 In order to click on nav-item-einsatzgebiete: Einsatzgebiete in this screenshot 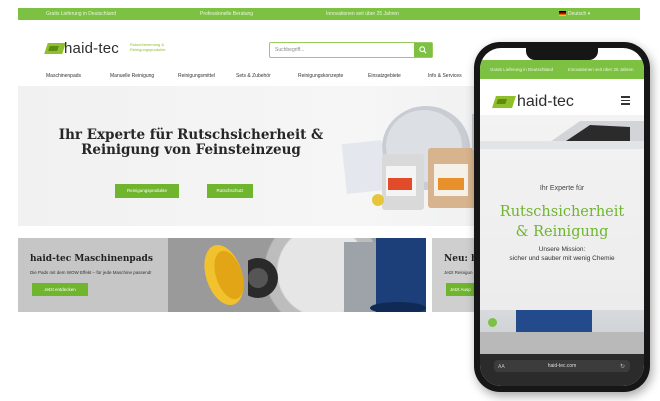, I will do `click(384, 76)`.